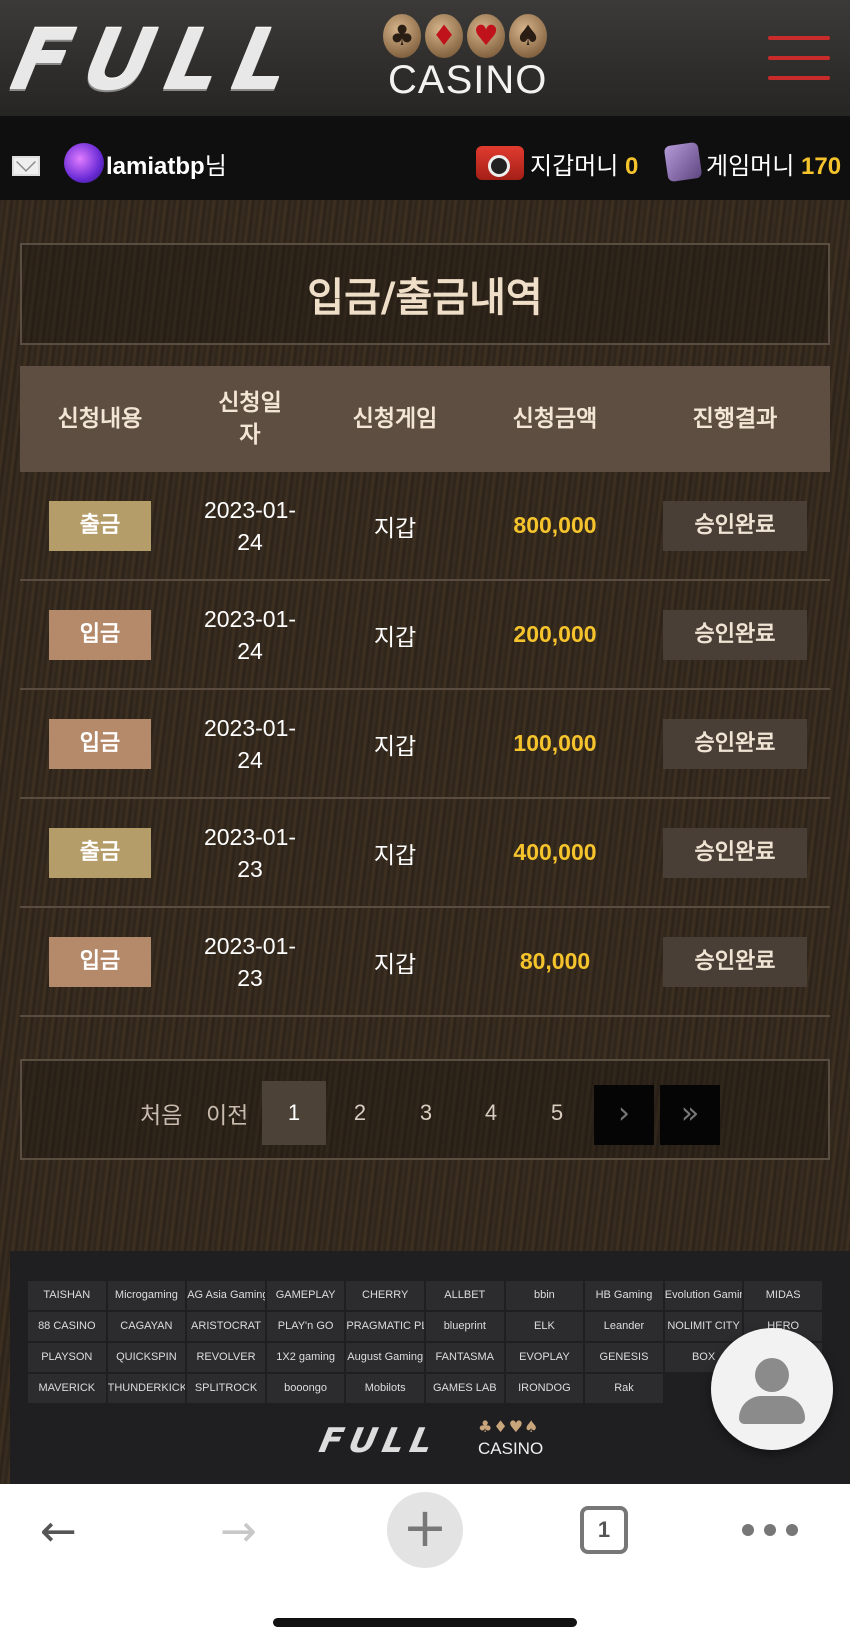 The height and width of the screenshot is (1643, 850). What do you see at coordinates (632, 166) in the screenshot?
I see `wallet-money-value: 0` at bounding box center [632, 166].